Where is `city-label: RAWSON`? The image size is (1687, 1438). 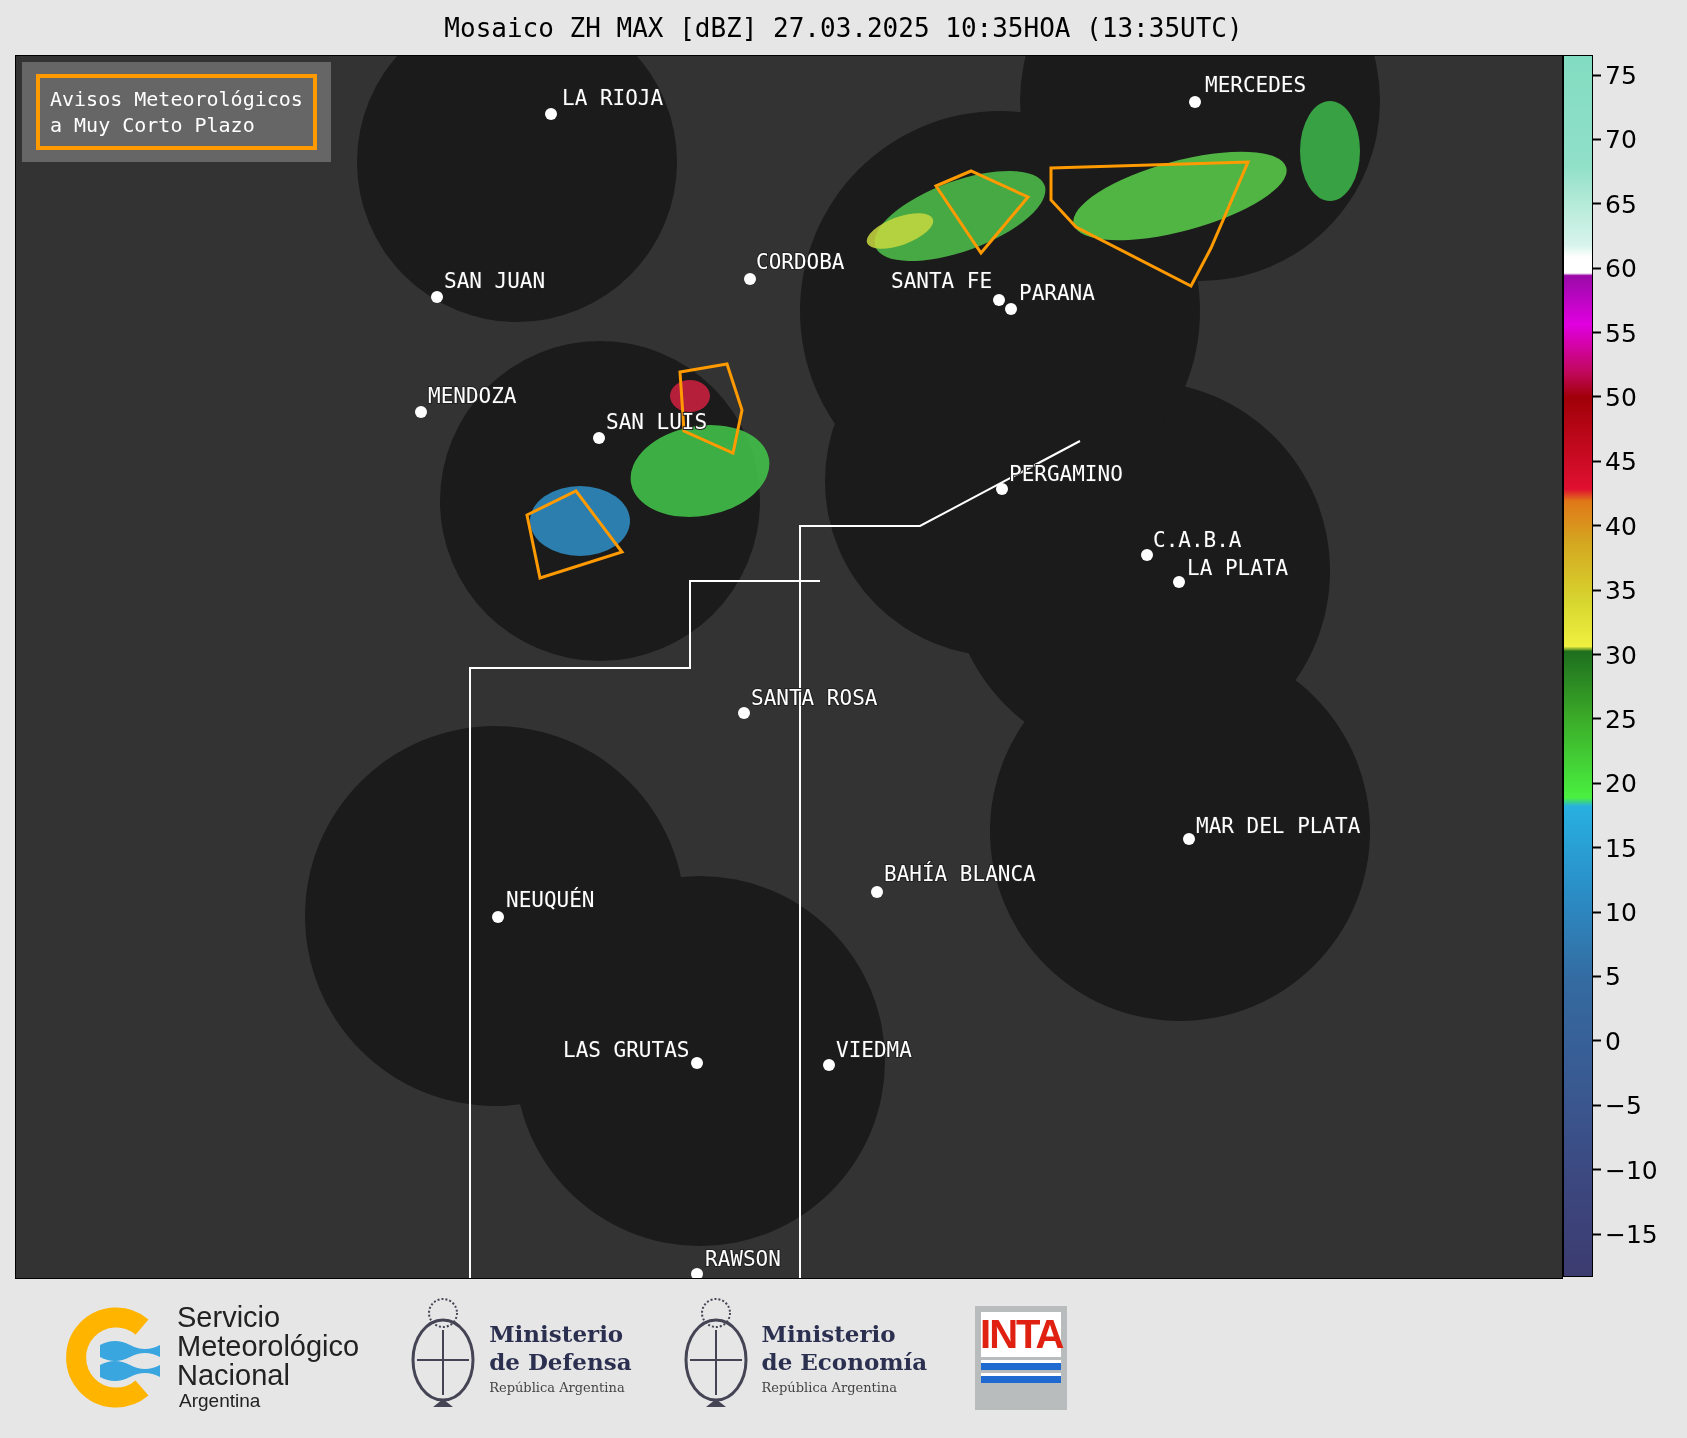 city-label: RAWSON is located at coordinates (743, 1259).